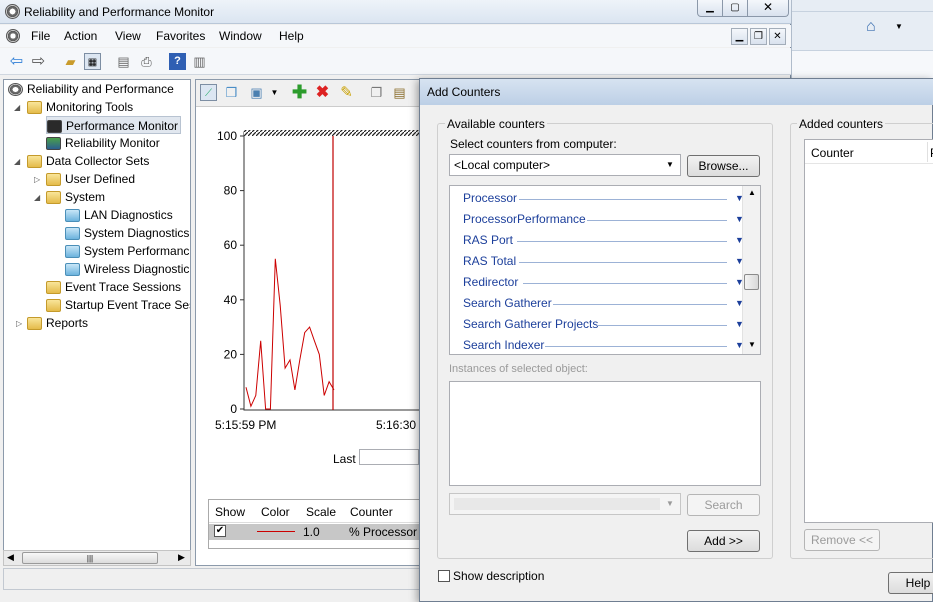 This screenshot has width=933, height=602. I want to click on counter-item: RAS Total ▼, so click(603, 261).